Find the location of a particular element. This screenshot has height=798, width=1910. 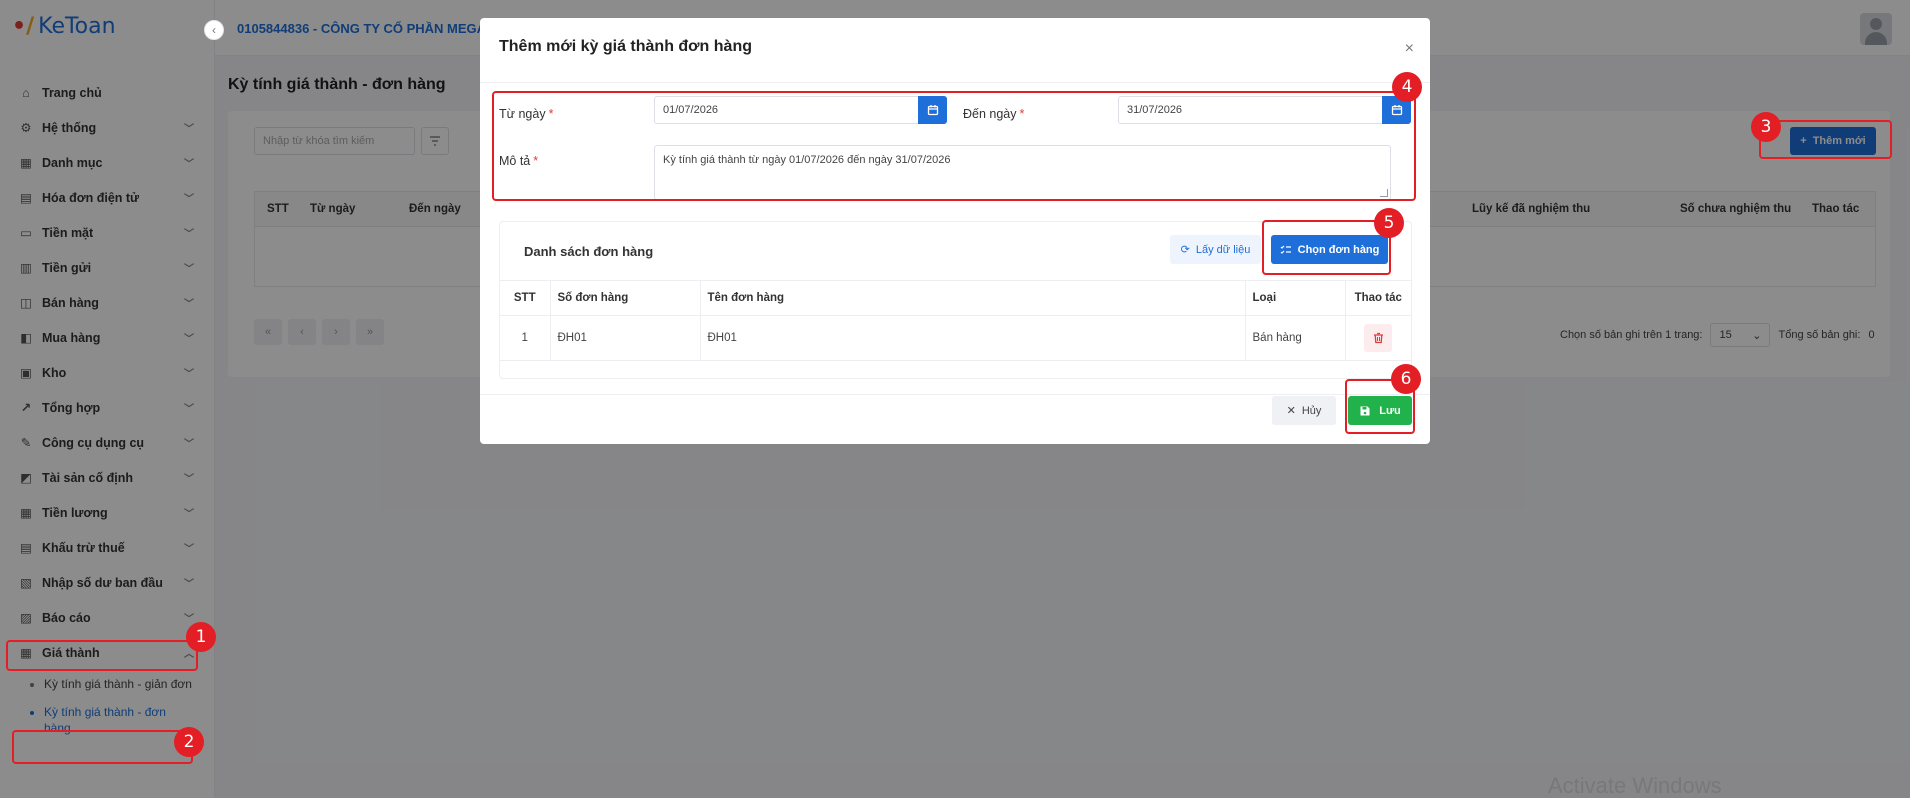

row-stt: 1 is located at coordinates (525, 338).